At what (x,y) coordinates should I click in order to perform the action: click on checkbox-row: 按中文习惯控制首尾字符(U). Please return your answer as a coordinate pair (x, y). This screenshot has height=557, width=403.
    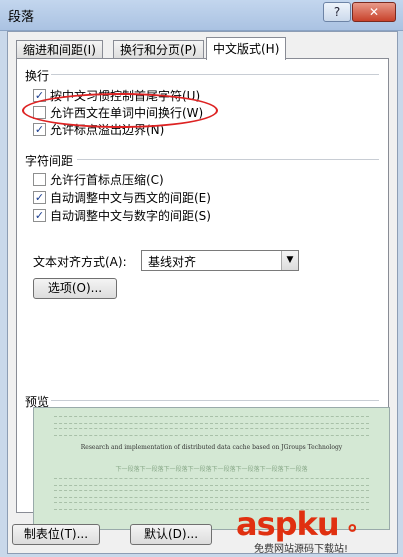
    Looking at the image, I should click on (116, 95).